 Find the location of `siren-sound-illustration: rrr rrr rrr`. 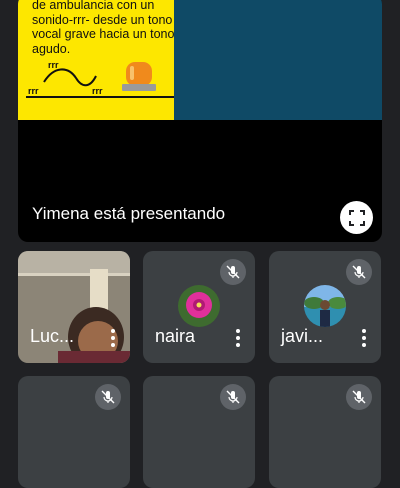

siren-sound-illustration: rrr rrr rrr is located at coordinates (100, 79).